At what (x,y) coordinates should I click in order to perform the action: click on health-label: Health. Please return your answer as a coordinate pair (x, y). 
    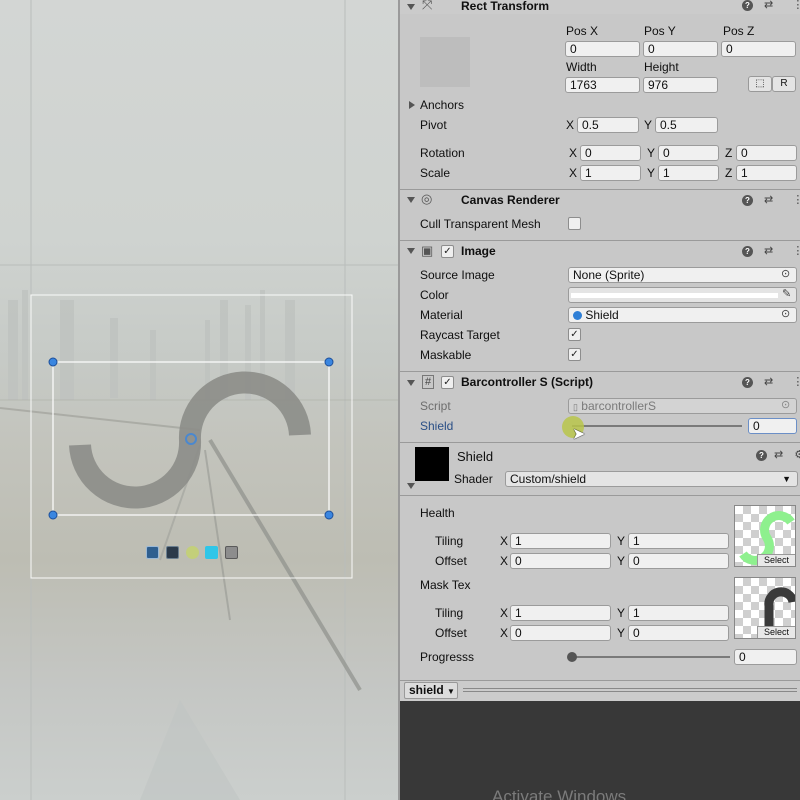
    Looking at the image, I should click on (437, 513).